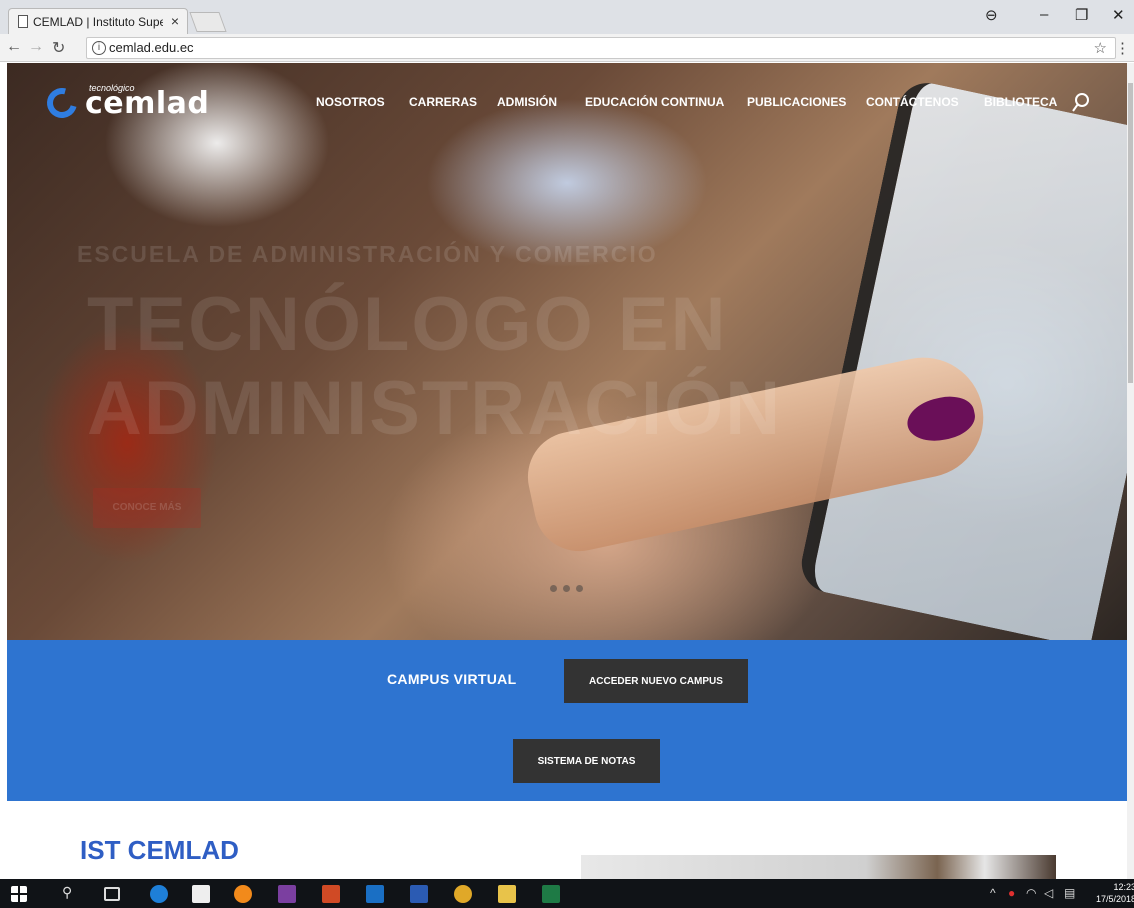 The width and height of the screenshot is (1134, 908). What do you see at coordinates (1118, 15) in the screenshot?
I see `close-window-button: ✕` at bounding box center [1118, 15].